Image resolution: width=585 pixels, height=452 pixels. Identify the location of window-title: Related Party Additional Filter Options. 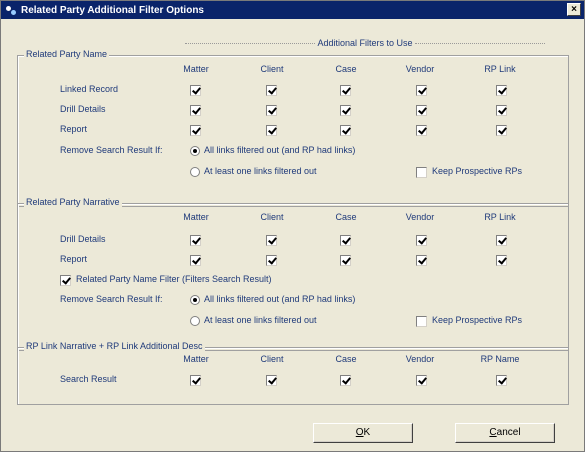
(112, 10).